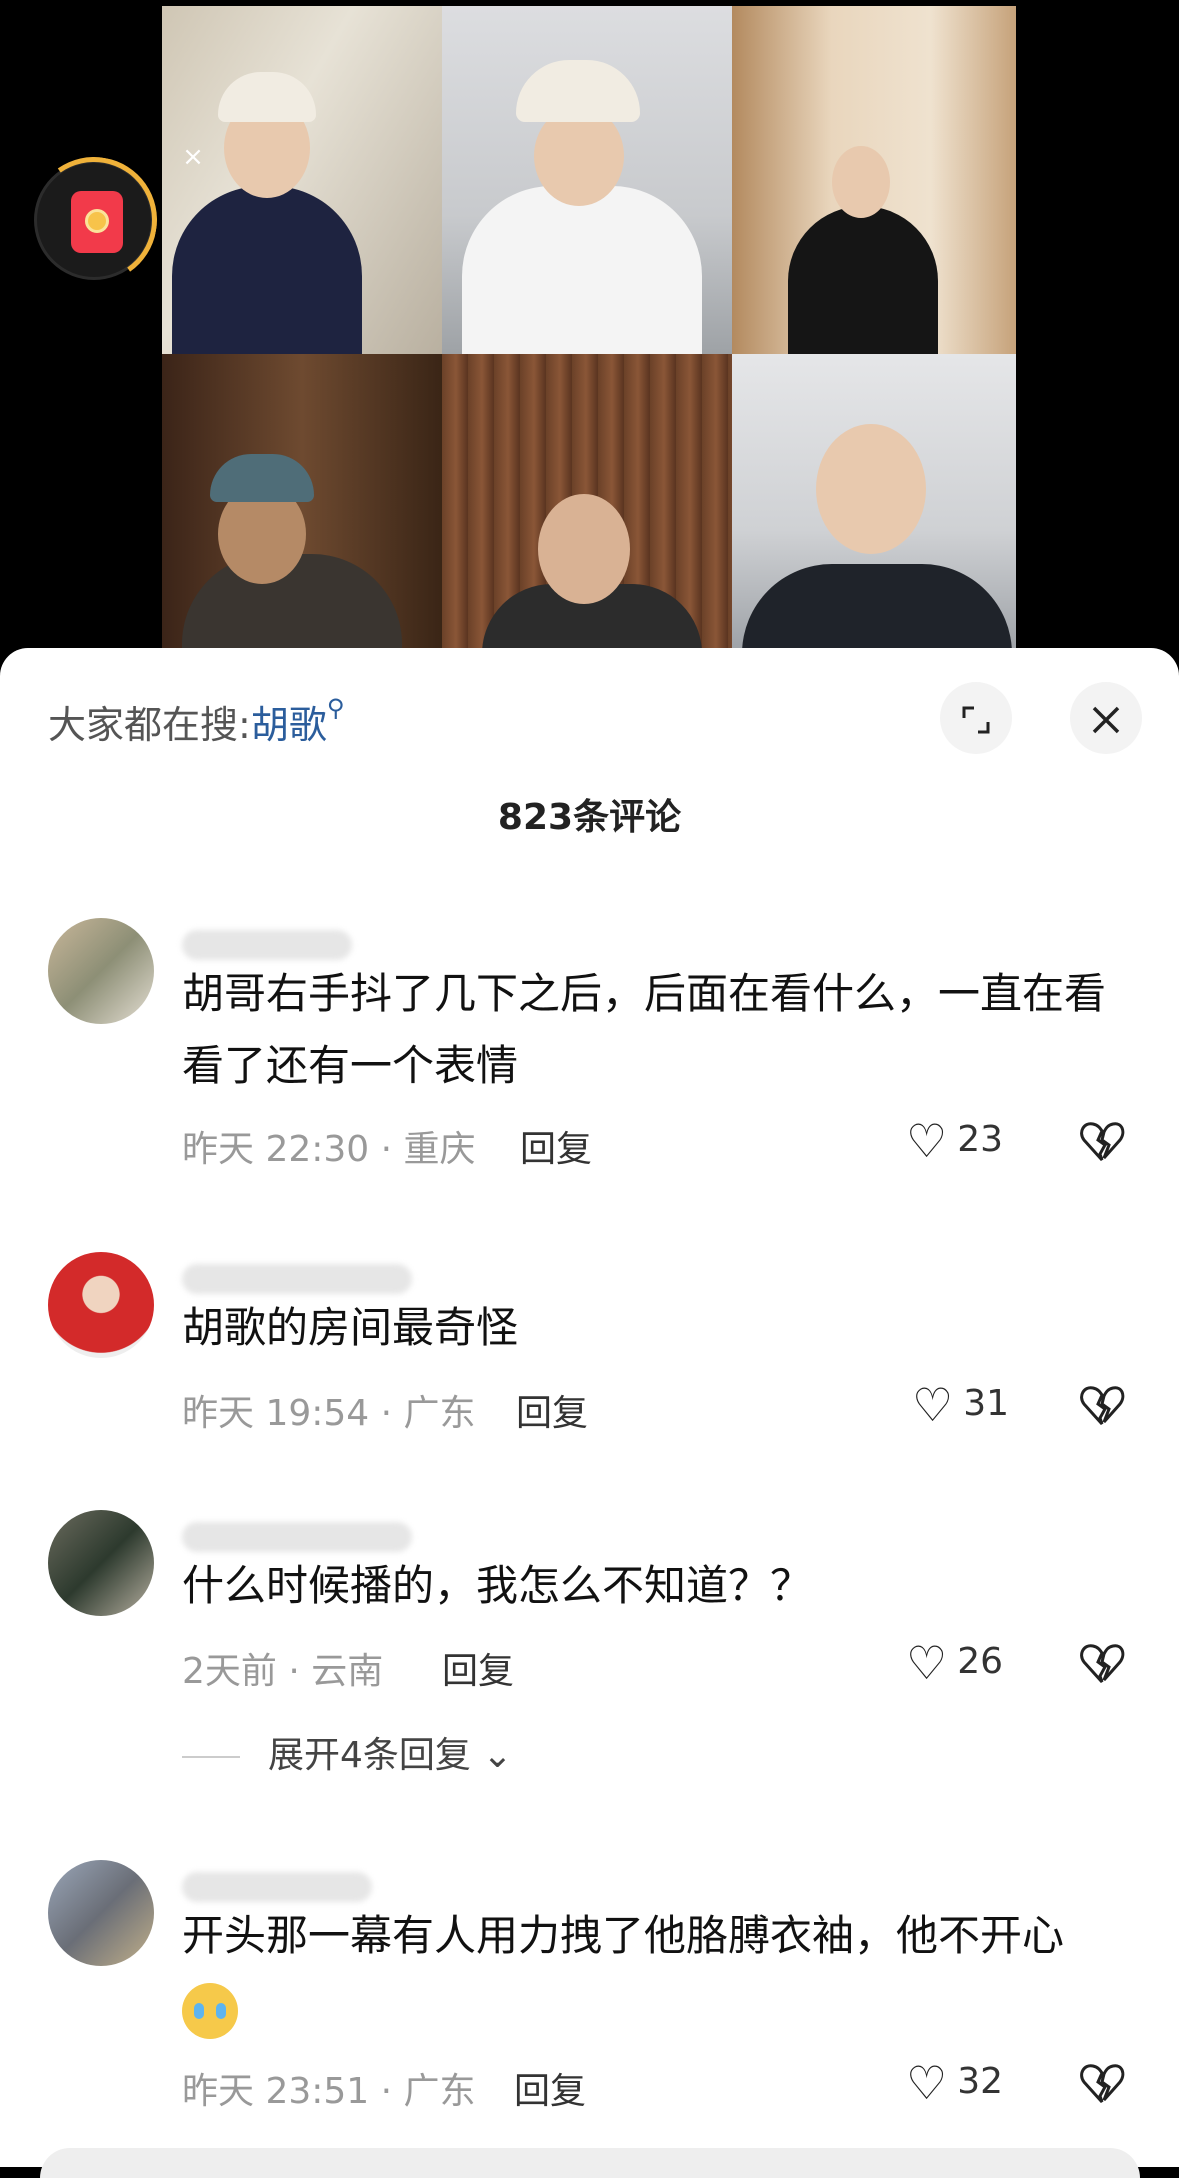 Image resolution: width=1179 pixels, height=2178 pixels. I want to click on close-button, so click(1106, 718).